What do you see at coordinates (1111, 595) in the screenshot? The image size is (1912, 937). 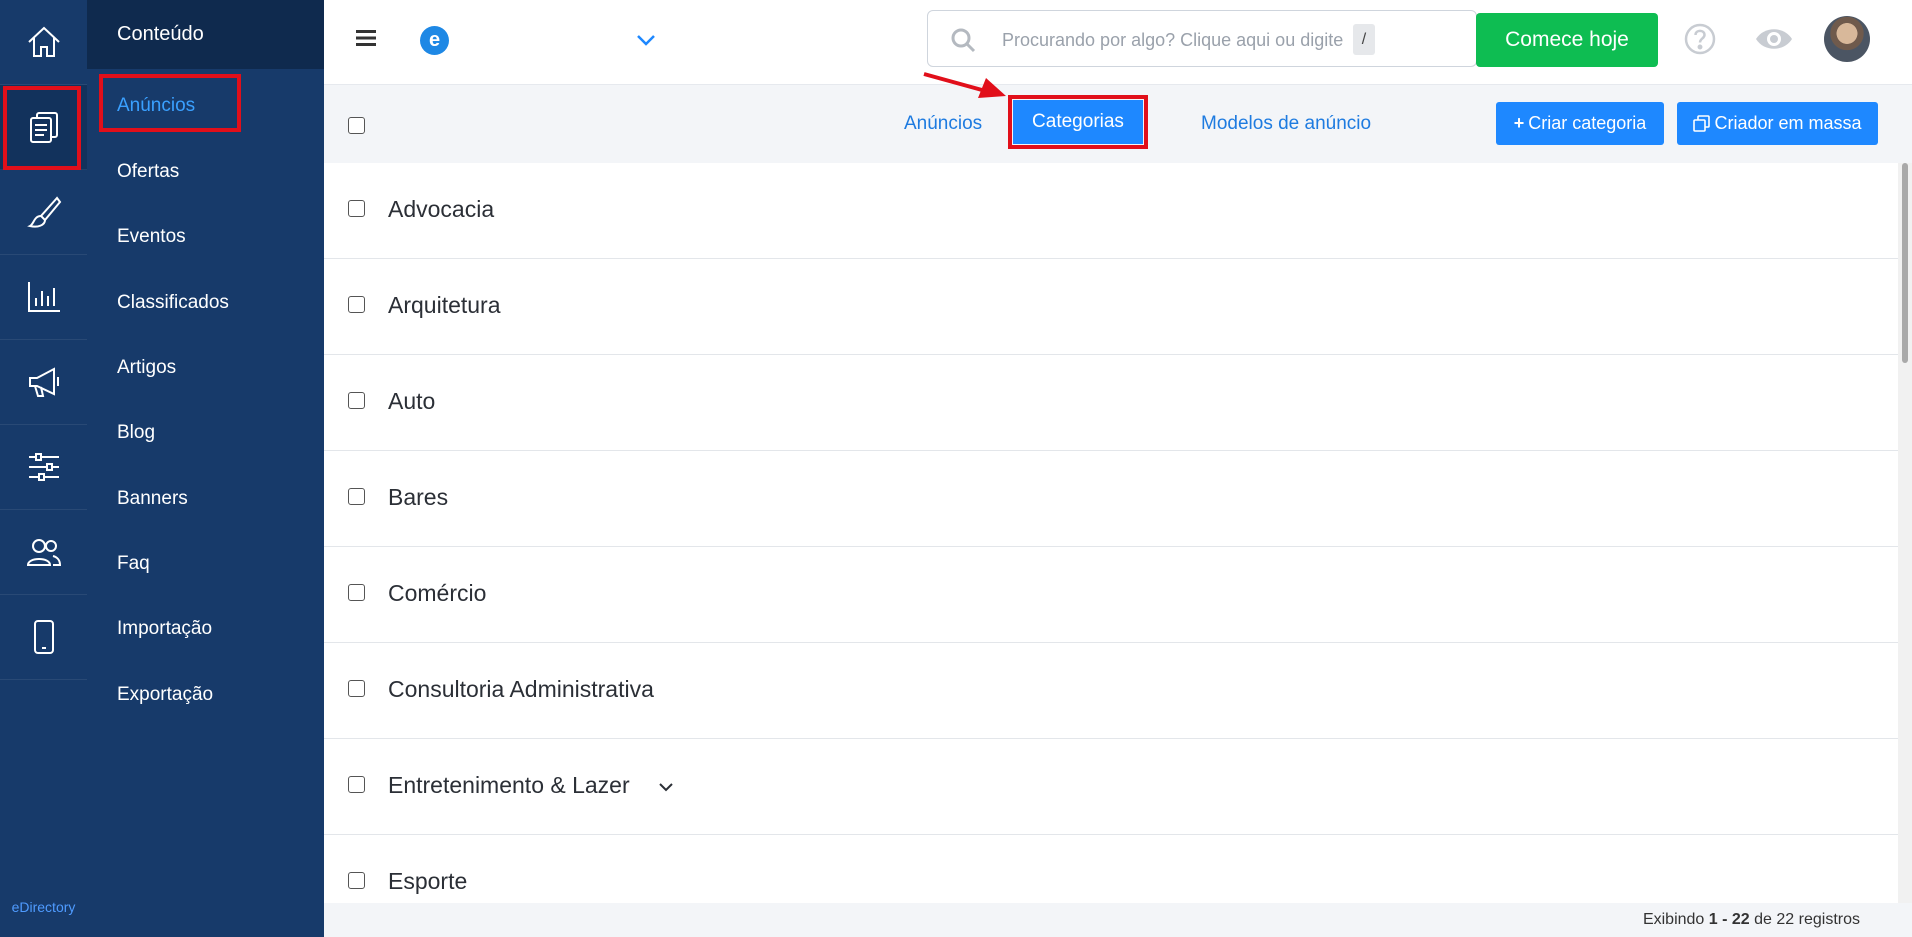 I see `list-item: Comércio` at bounding box center [1111, 595].